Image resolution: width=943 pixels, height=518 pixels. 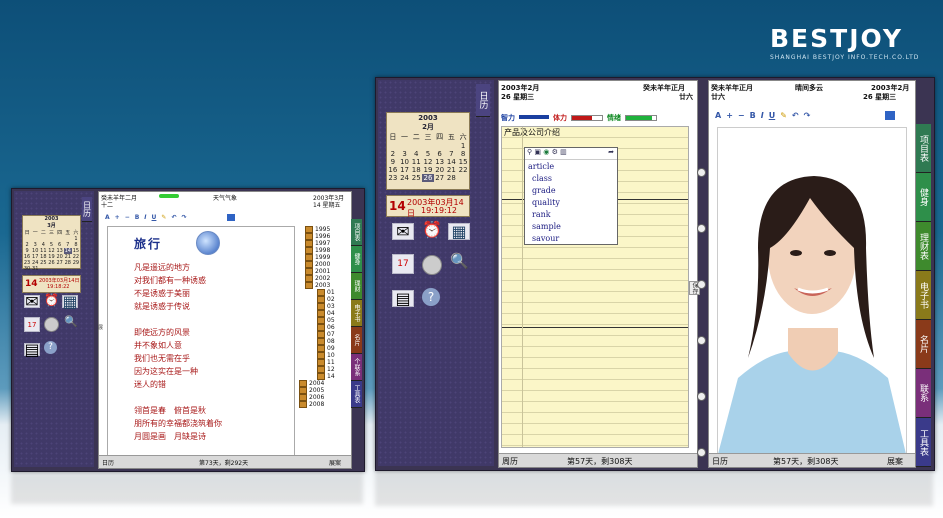 I want to click on globe-icon: ◉, so click(x=546, y=152).